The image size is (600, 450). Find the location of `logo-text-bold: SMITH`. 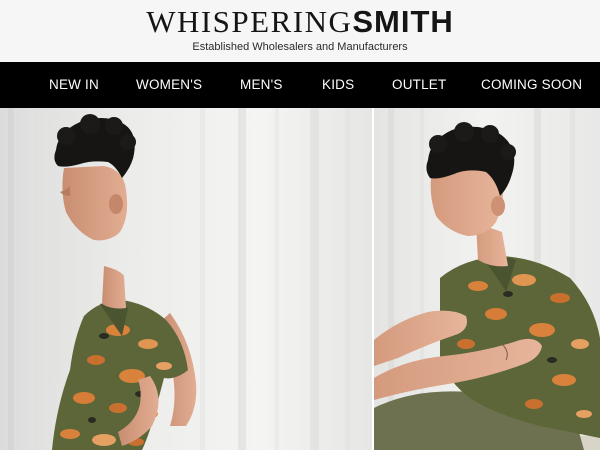

logo-text-bold: SMITH is located at coordinates (403, 21).